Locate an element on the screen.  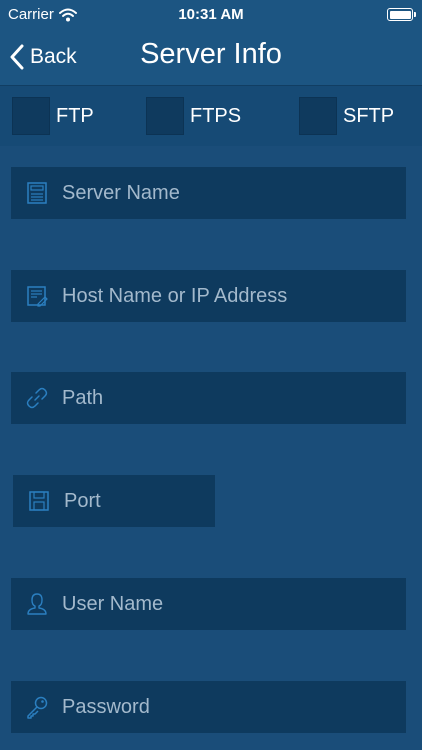
server-name-field: Server Name is located at coordinates (208, 193).